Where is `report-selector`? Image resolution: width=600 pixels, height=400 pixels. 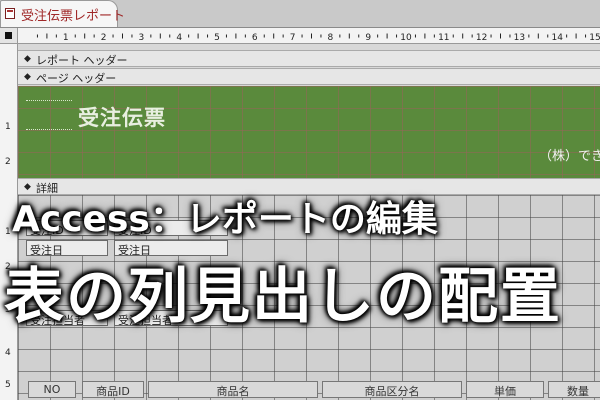 report-selector is located at coordinates (9, 36).